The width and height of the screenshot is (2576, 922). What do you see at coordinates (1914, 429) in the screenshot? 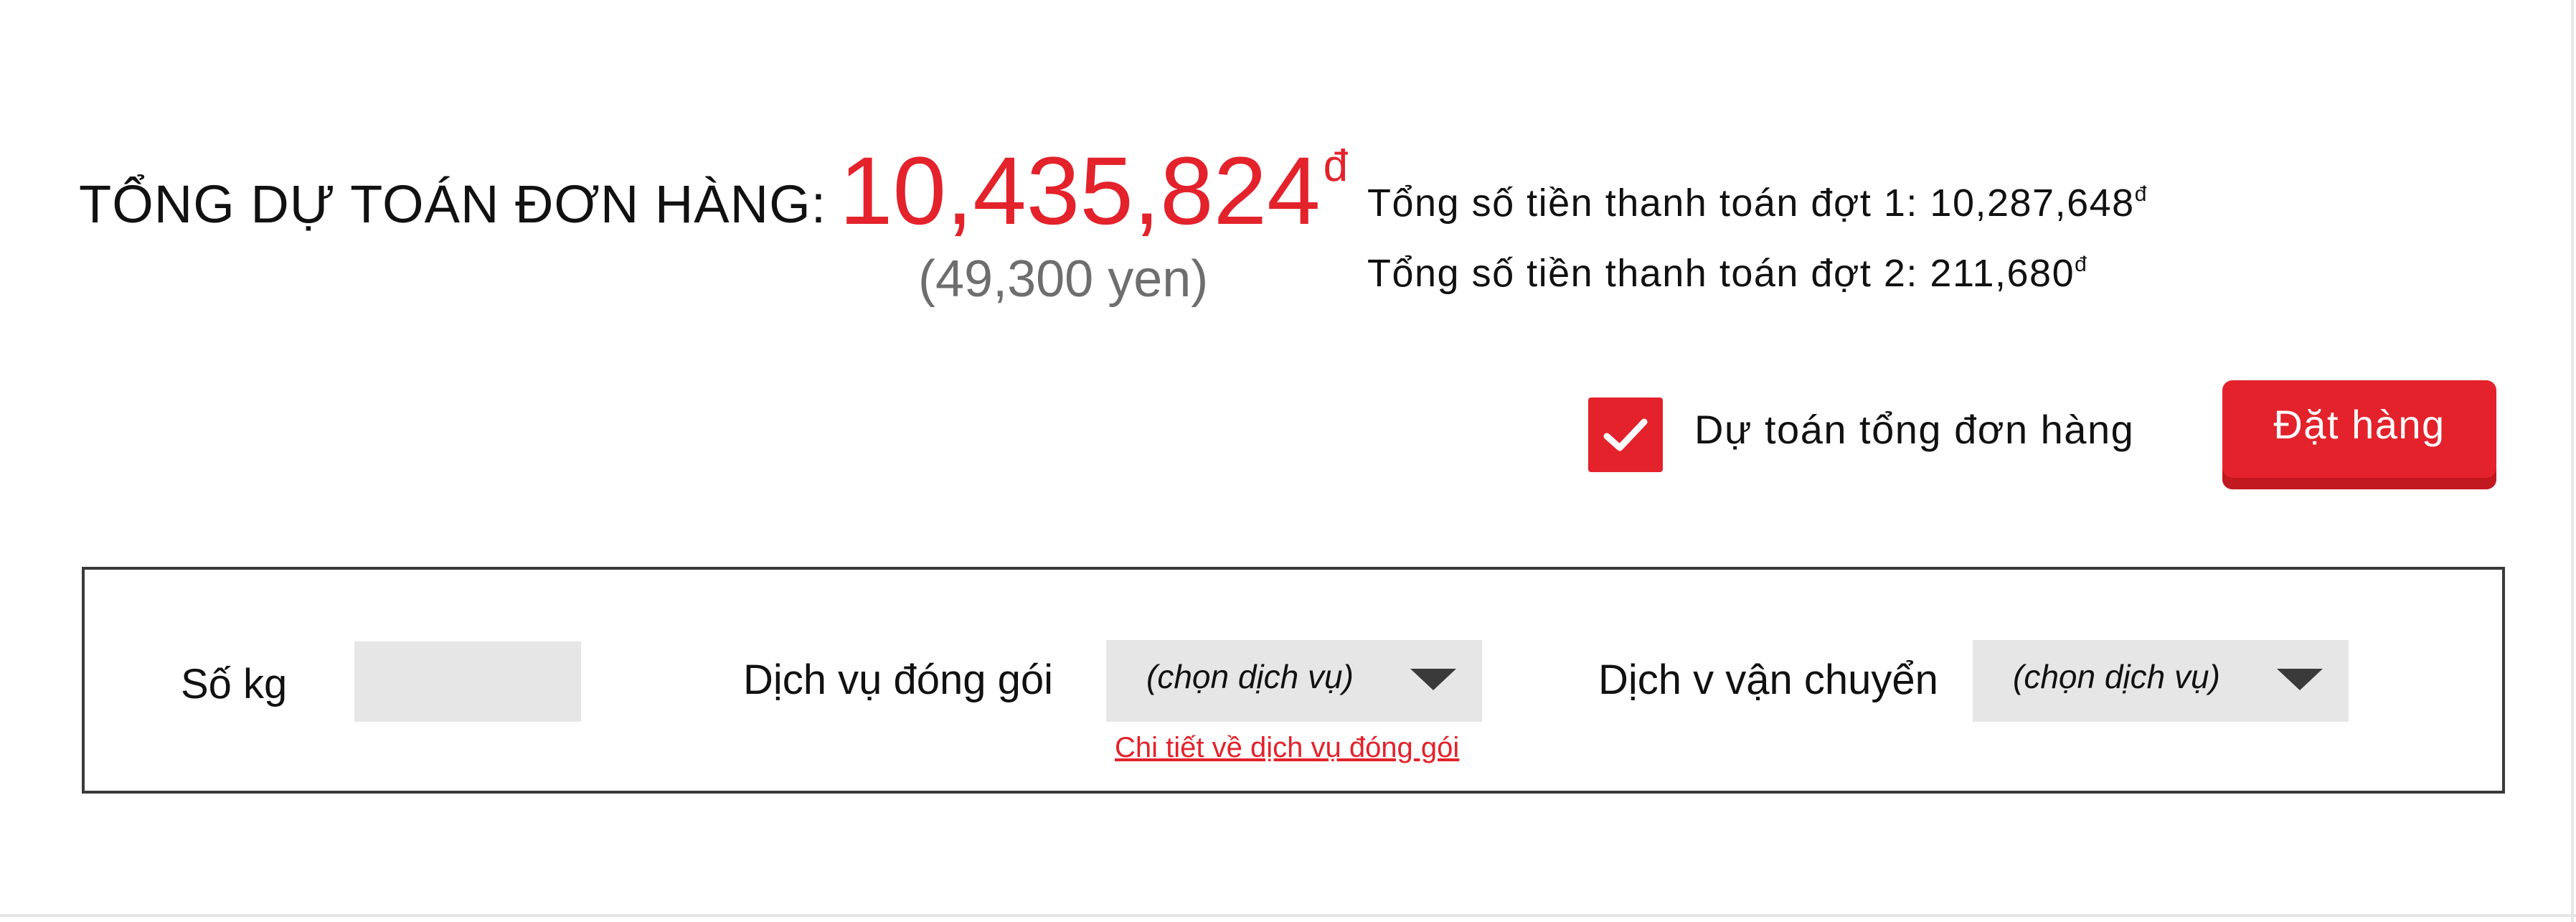
I see `estimate-total-label: Dự toán tổng đơn hàng` at bounding box center [1914, 429].